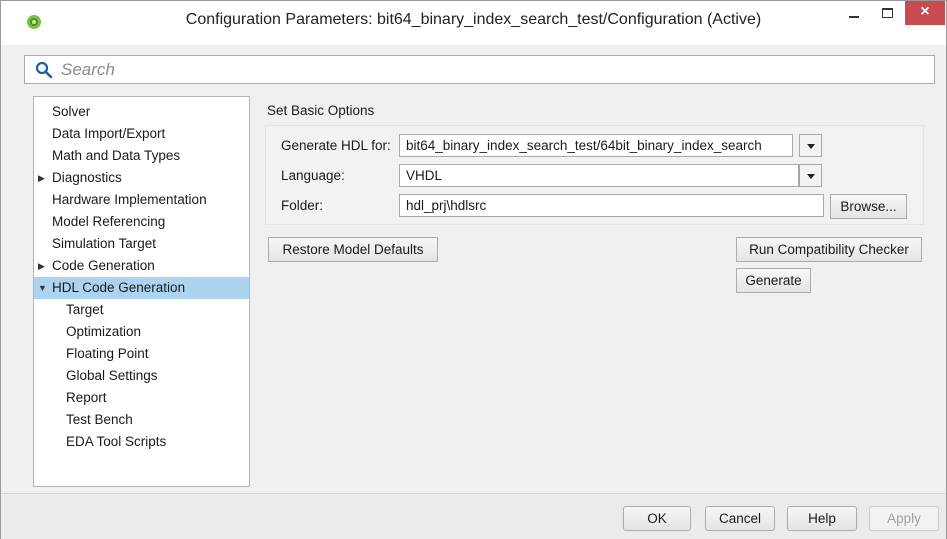 The image size is (947, 539). Describe the element at coordinates (87, 177) in the screenshot. I see `tree-item-label: Diagnostics` at that location.